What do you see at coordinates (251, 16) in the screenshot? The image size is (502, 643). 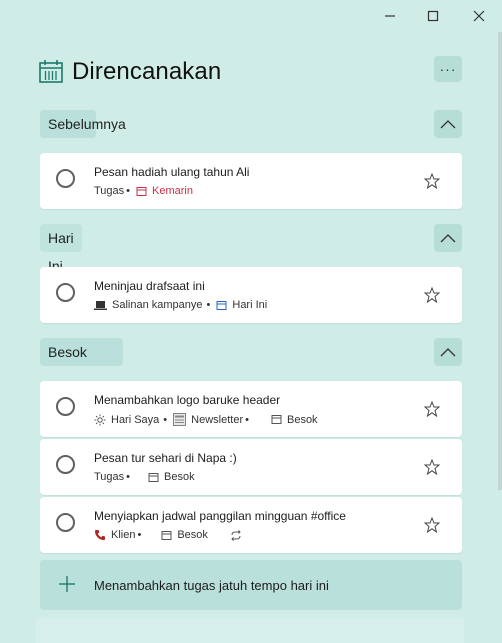 I see `title-bar` at bounding box center [251, 16].